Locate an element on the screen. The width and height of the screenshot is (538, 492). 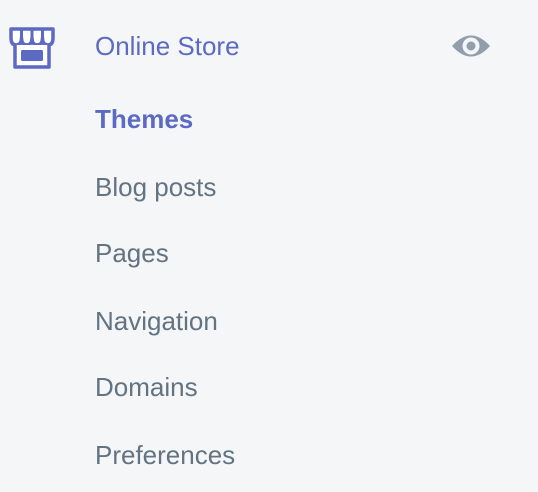
section-title: Online Store is located at coordinates (167, 46).